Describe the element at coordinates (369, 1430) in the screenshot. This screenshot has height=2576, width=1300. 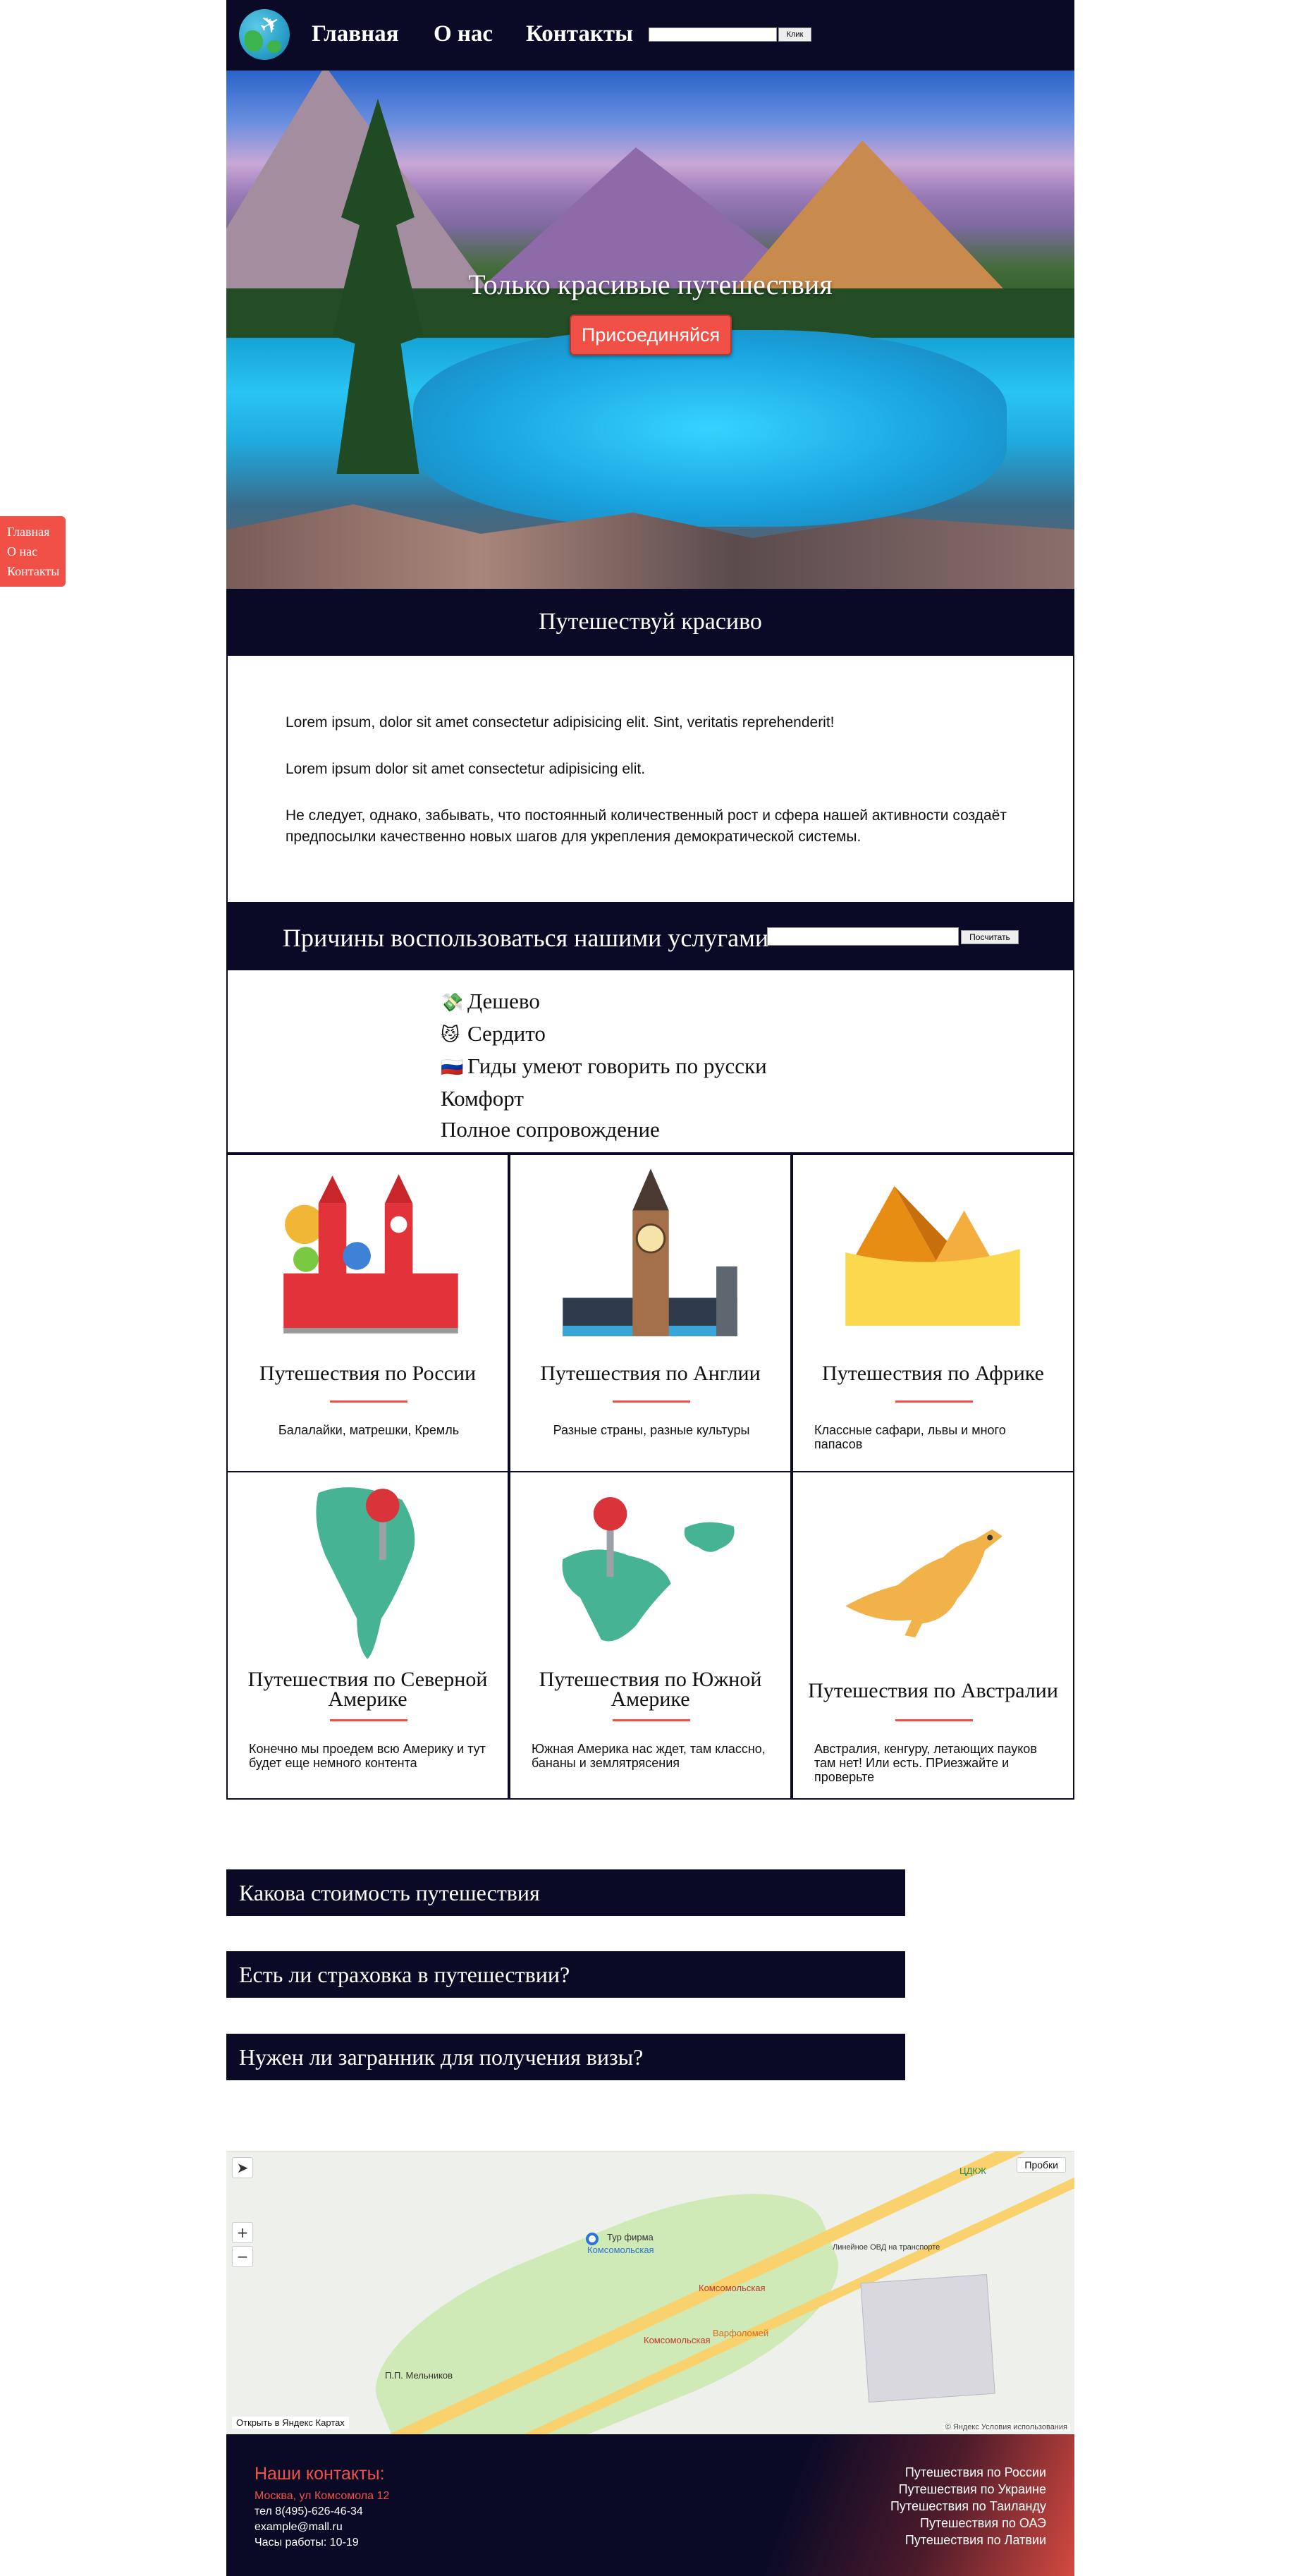
I see `card-description: Балалайки, матрешки, Кремль` at that location.